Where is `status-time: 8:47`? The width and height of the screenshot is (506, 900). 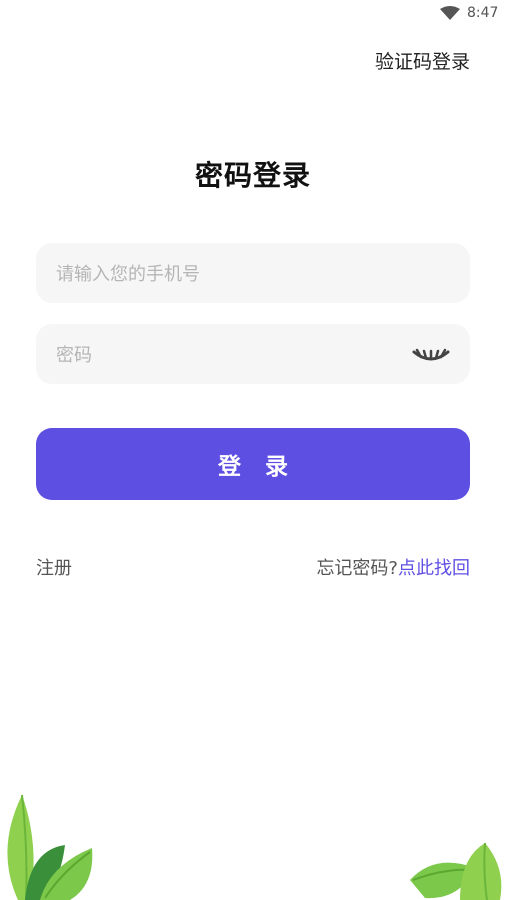
status-time: 8:47 is located at coordinates (483, 13).